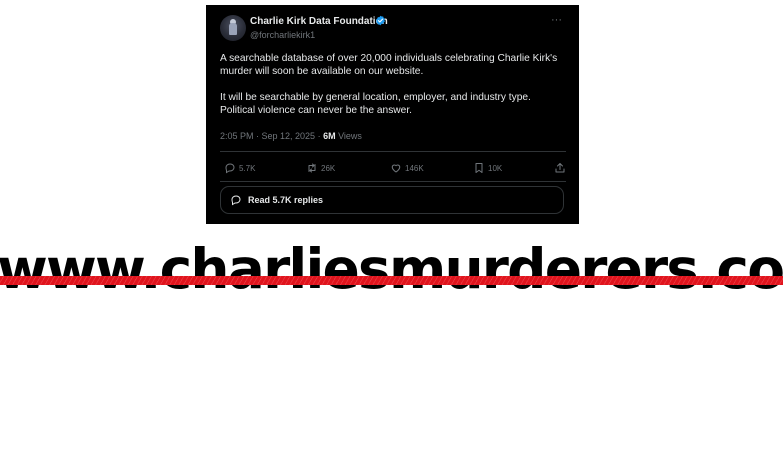 Image resolution: width=783 pixels, height=450 pixels. I want to click on share-icon, so click(560, 168).